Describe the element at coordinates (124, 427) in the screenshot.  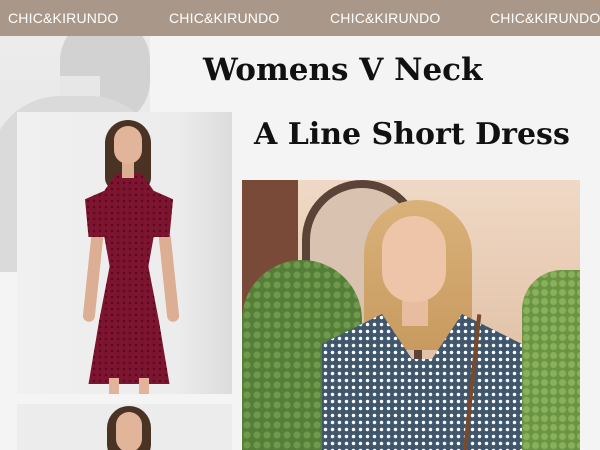
I see `product-photo-portrait` at that location.